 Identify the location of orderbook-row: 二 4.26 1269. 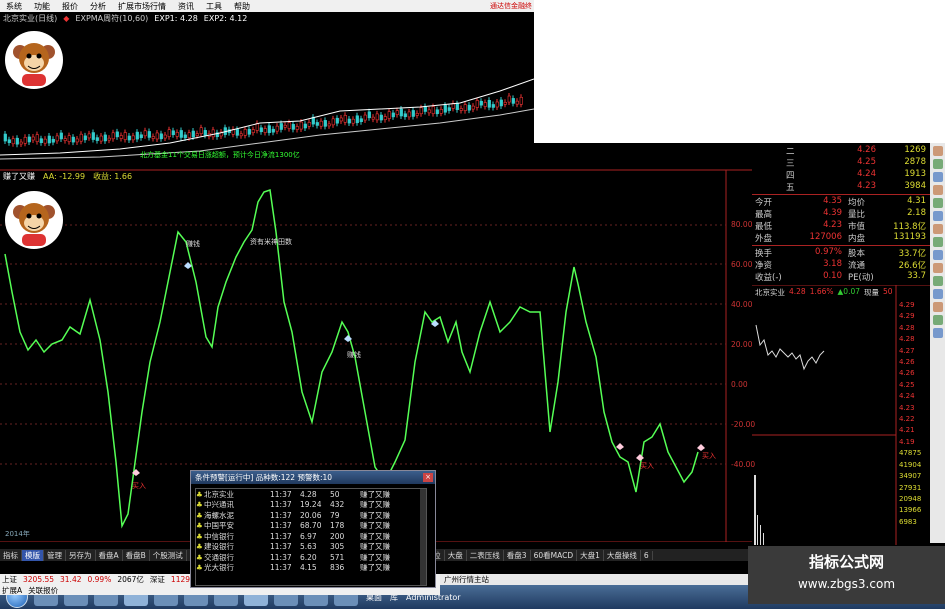
(841, 151).